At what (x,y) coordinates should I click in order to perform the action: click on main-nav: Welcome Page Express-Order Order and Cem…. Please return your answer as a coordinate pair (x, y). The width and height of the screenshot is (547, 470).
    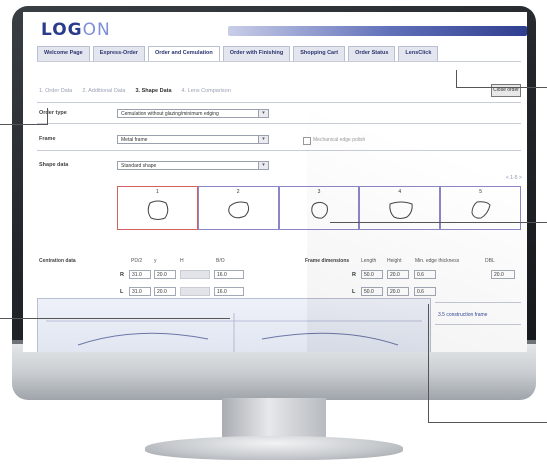
    Looking at the image, I should click on (238, 54).